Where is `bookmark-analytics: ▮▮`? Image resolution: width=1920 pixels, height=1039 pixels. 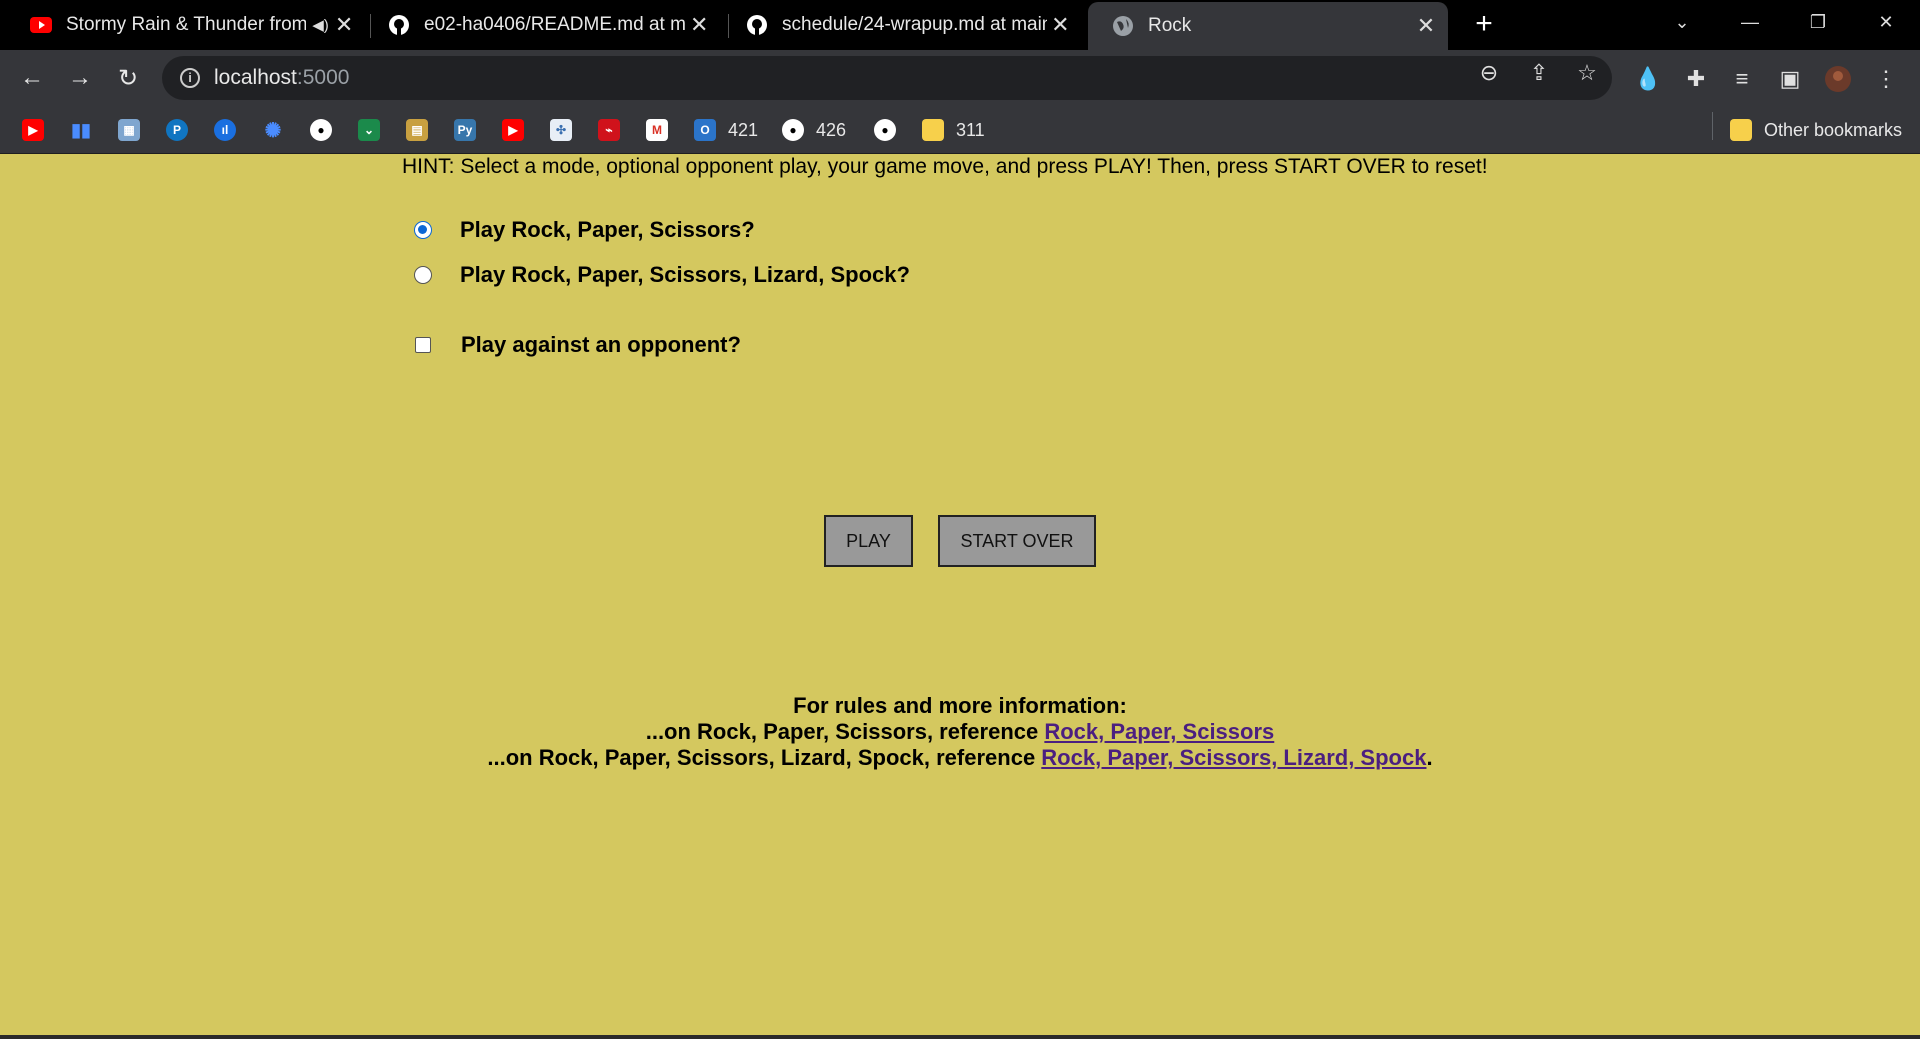
bookmark-analytics: ▮▮ is located at coordinates (81, 130).